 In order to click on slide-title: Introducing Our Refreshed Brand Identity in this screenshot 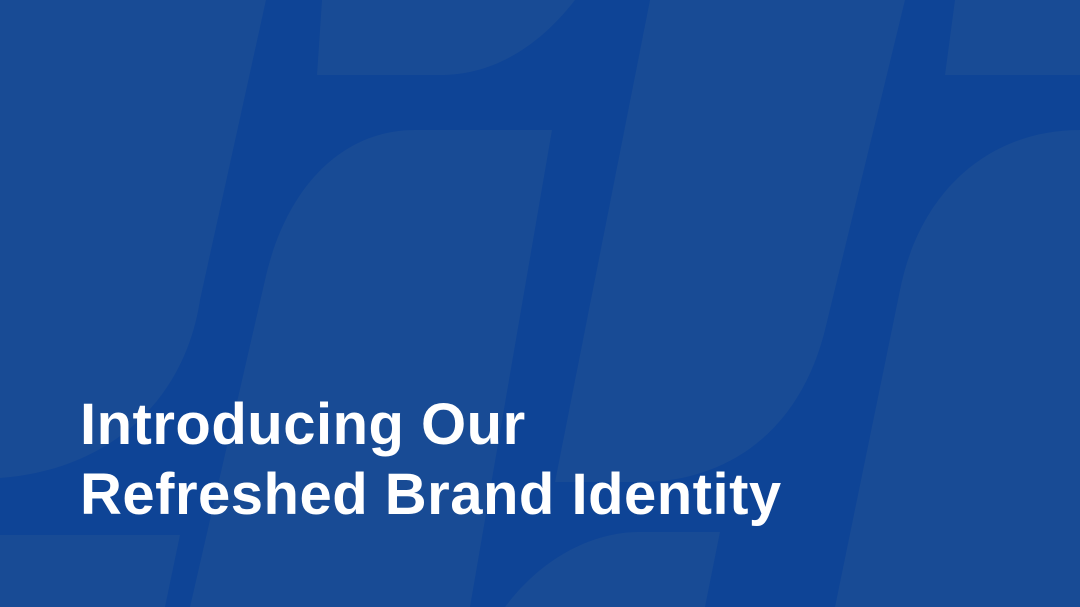, I will do `click(431, 460)`.